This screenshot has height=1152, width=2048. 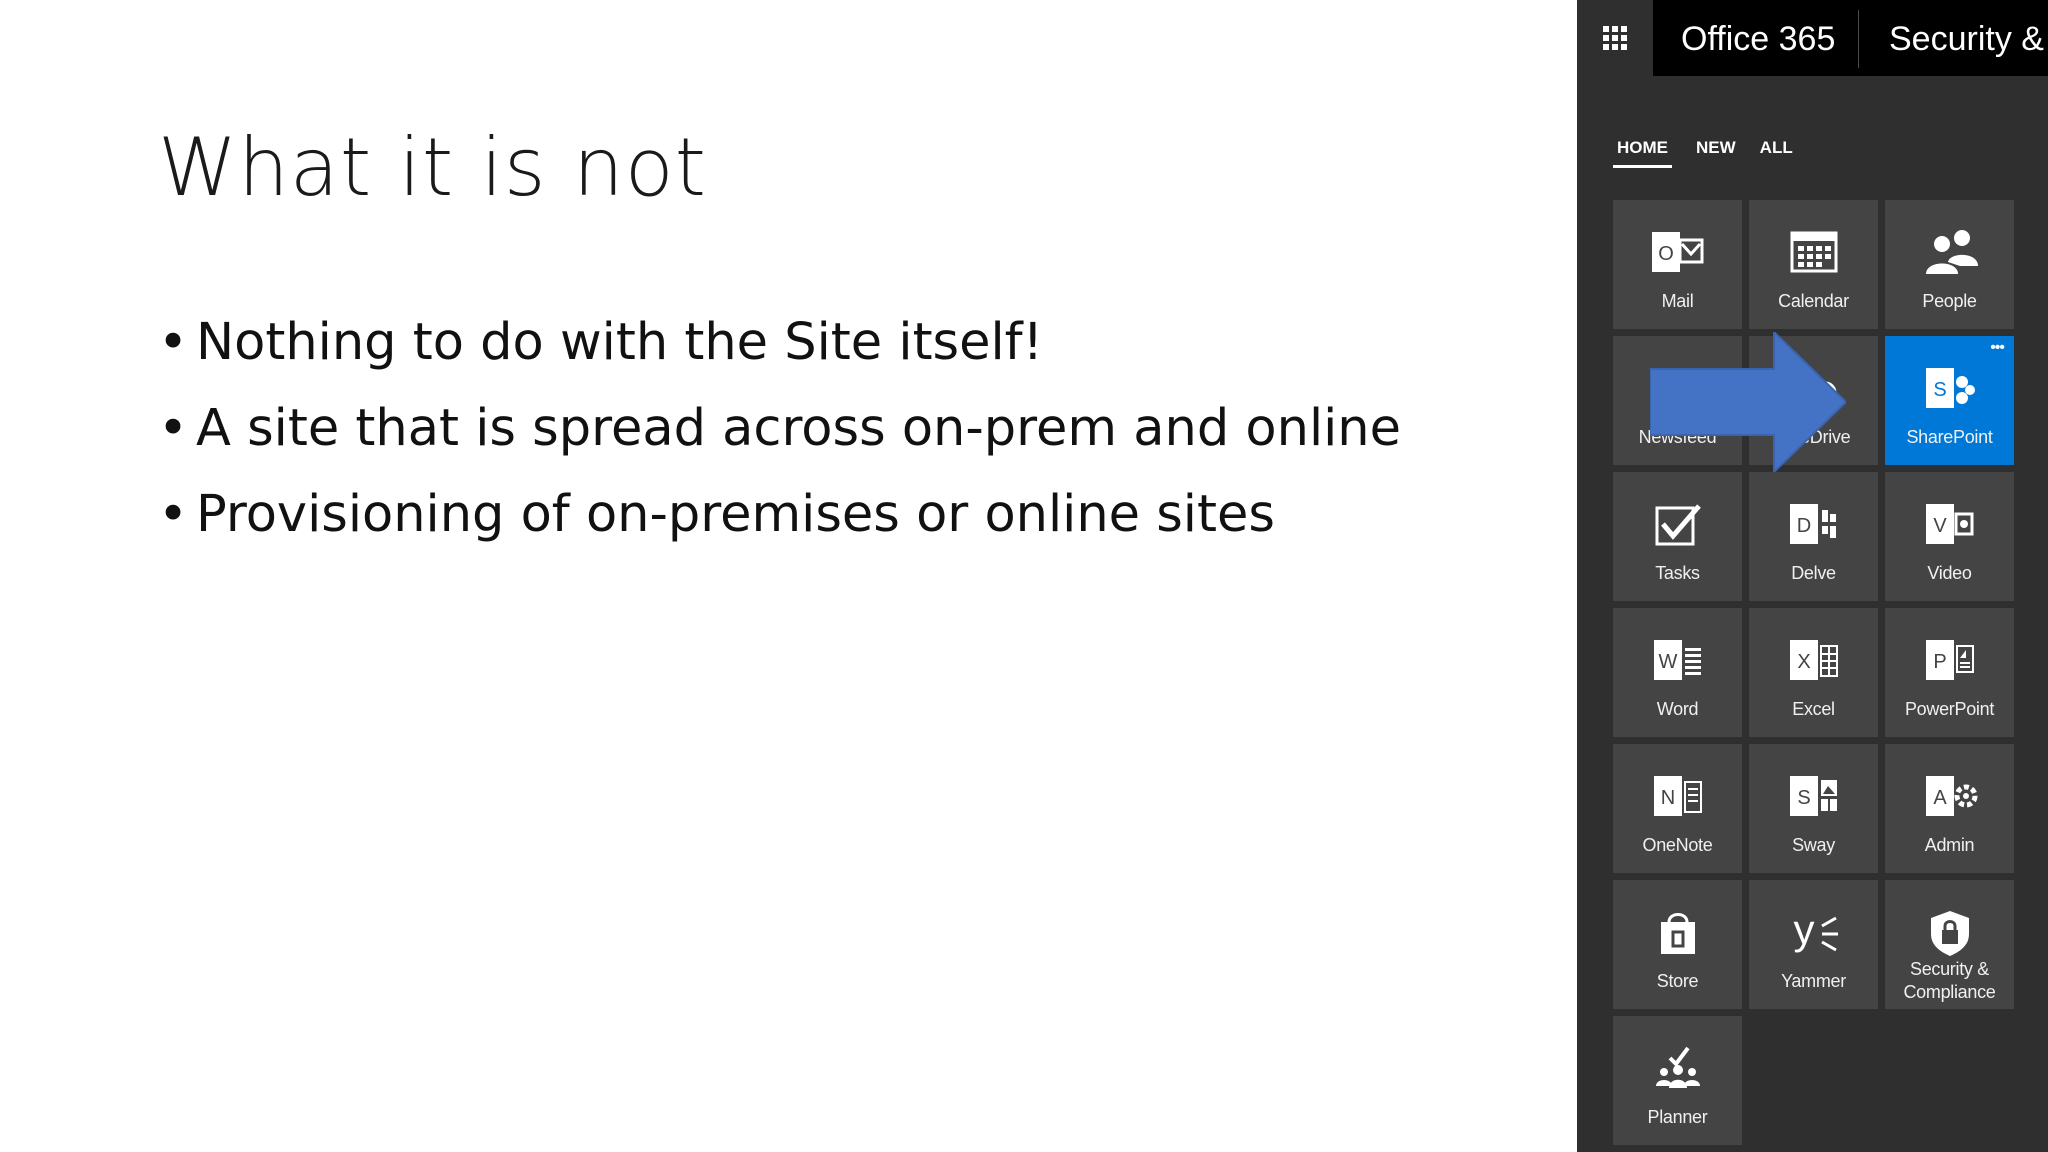 What do you see at coordinates (1949, 253) in the screenshot?
I see `people-icon` at bounding box center [1949, 253].